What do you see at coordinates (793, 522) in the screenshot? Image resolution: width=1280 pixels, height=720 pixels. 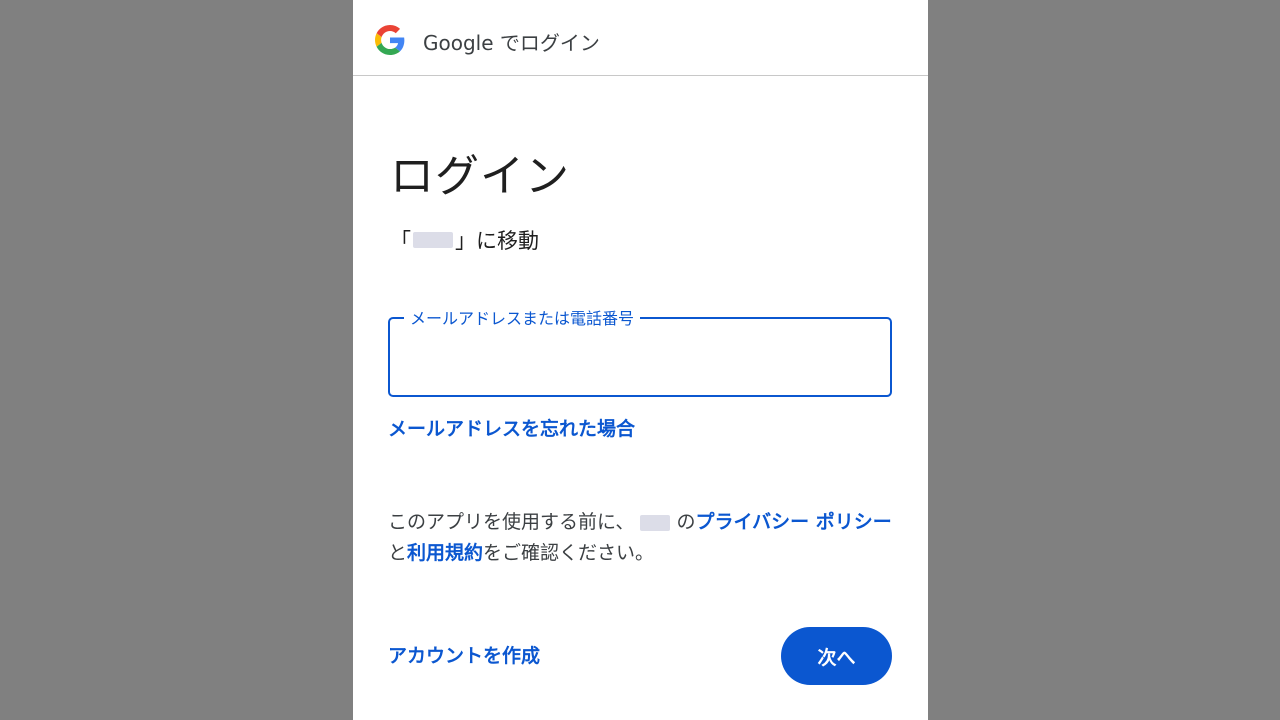 I see `privacy-policy-link: プライバシー ポリシー` at bounding box center [793, 522].